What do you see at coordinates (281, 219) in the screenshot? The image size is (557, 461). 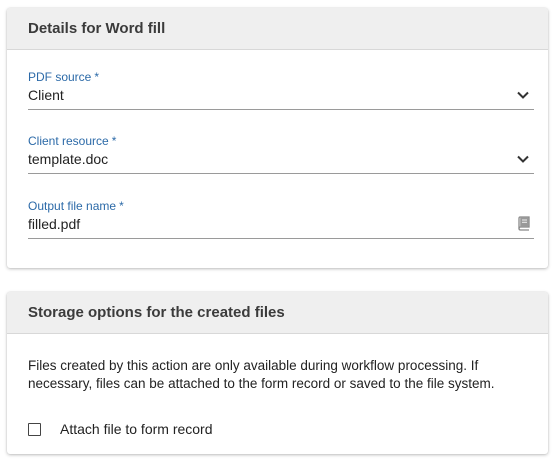 I see `output-file-name-field: Output file name * filled.pdf` at bounding box center [281, 219].